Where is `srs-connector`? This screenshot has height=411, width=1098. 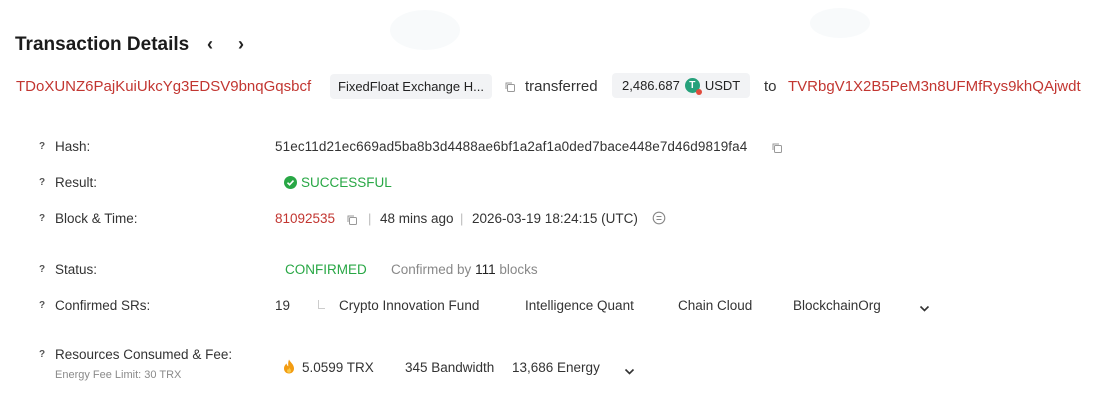 srs-connector is located at coordinates (321, 304).